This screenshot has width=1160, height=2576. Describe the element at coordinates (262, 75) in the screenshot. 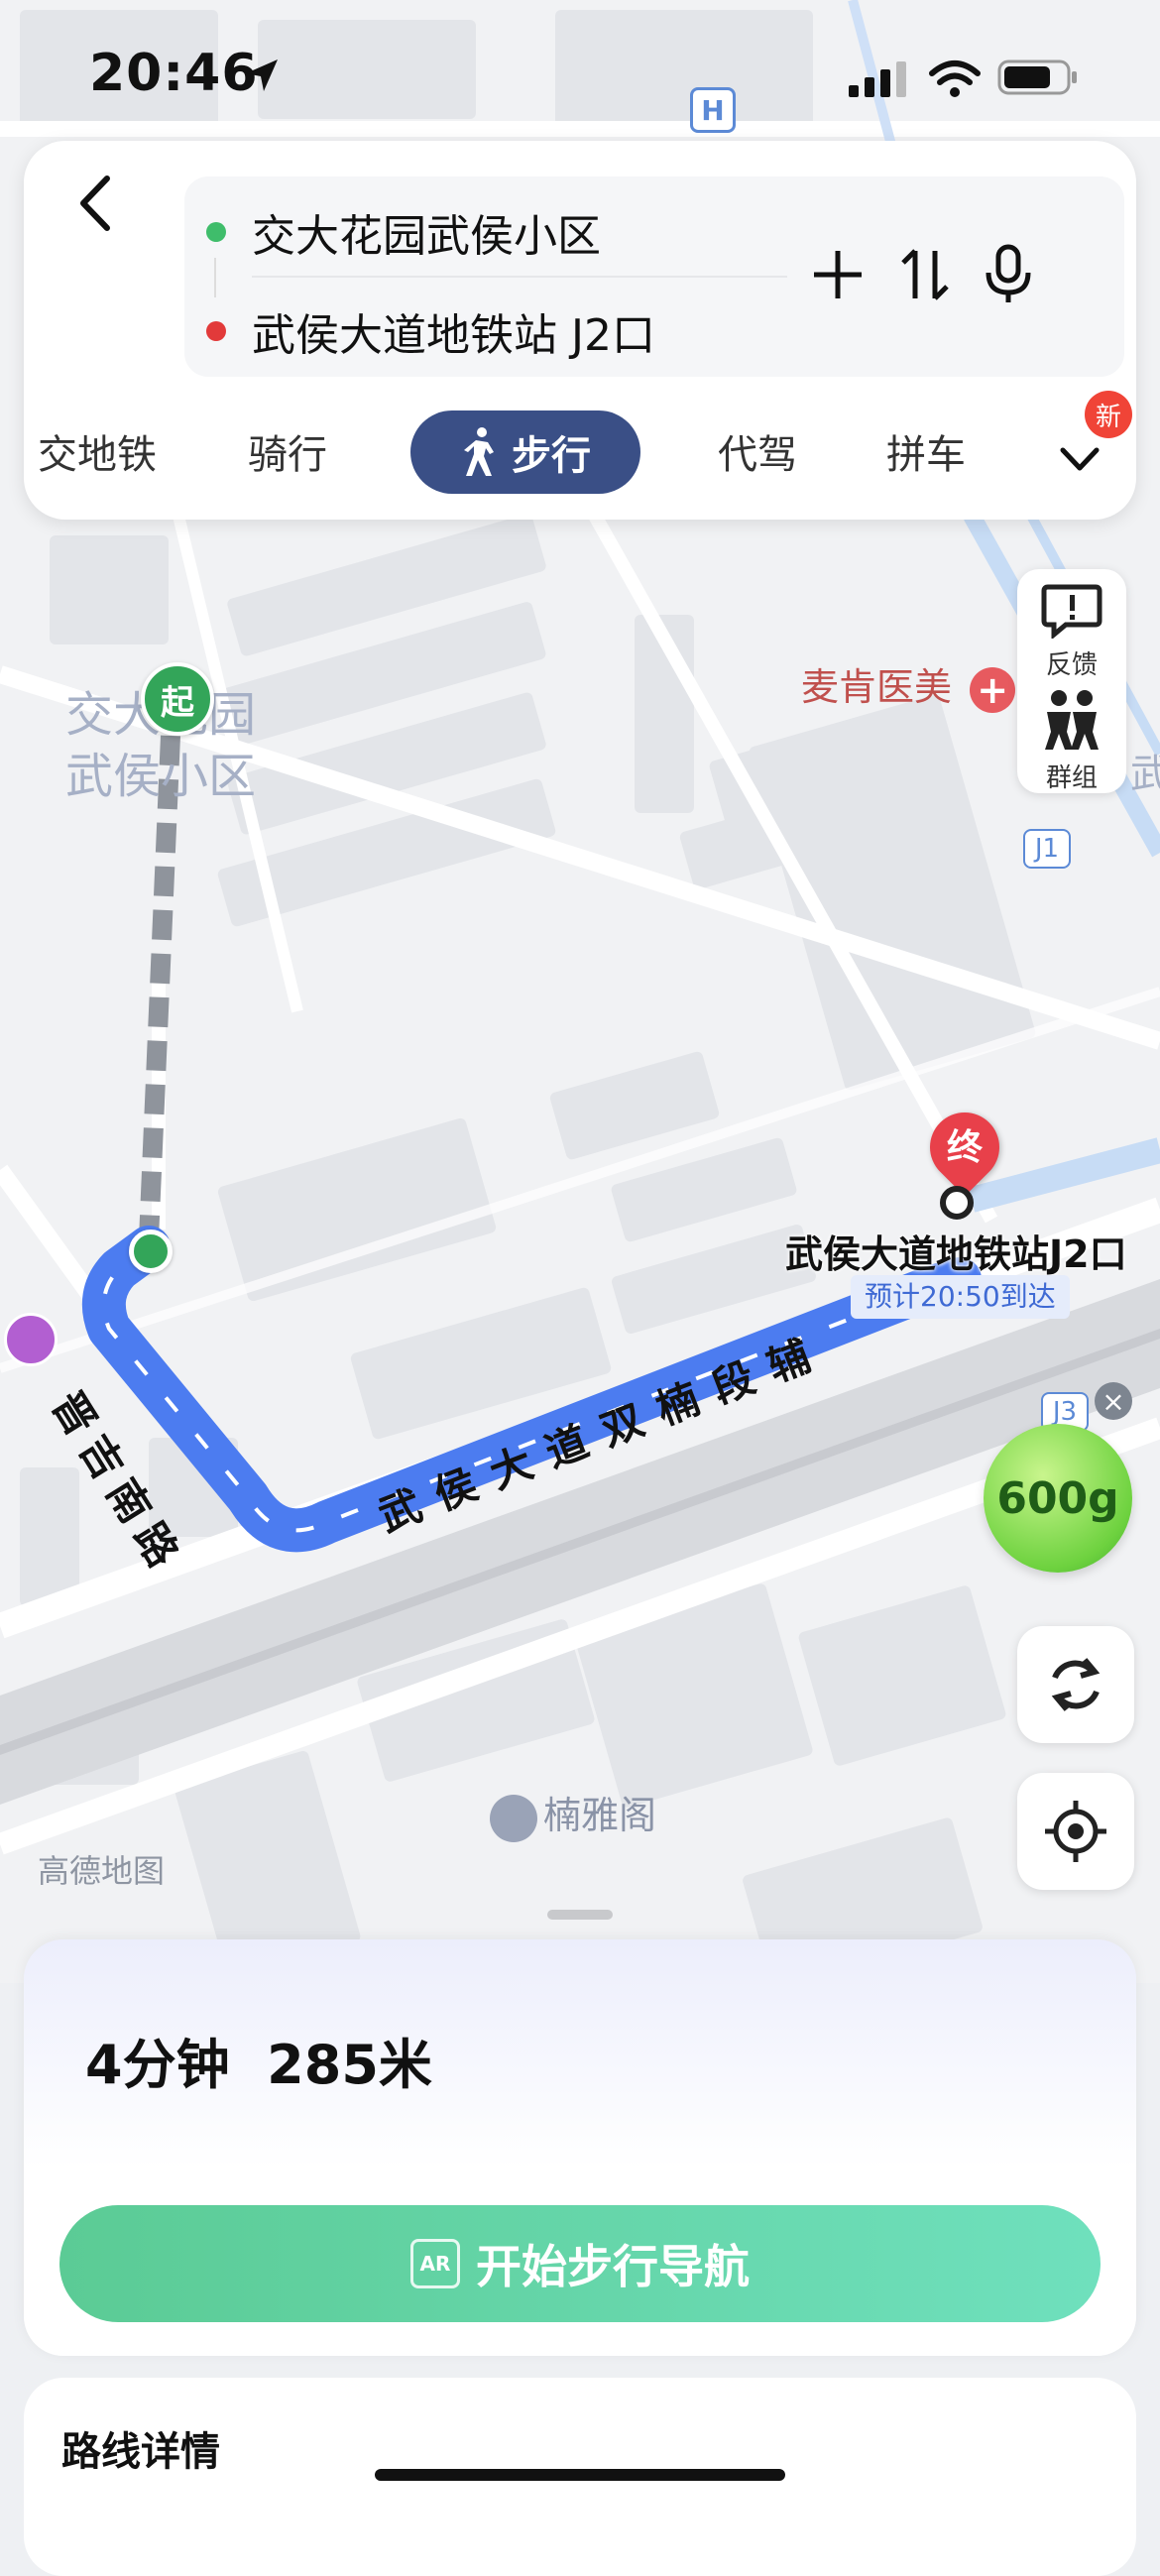

I see `location-arrow-icon` at that location.